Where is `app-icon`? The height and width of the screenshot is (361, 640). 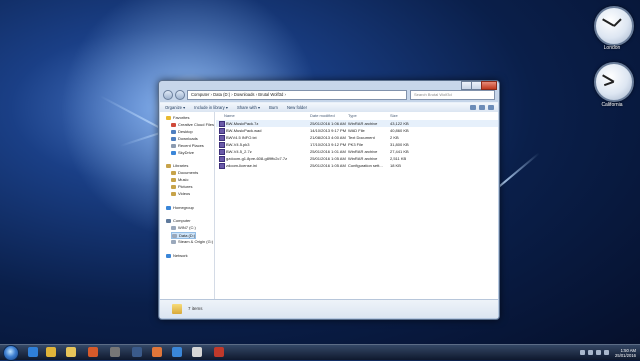 app-icon is located at coordinates (115, 352).